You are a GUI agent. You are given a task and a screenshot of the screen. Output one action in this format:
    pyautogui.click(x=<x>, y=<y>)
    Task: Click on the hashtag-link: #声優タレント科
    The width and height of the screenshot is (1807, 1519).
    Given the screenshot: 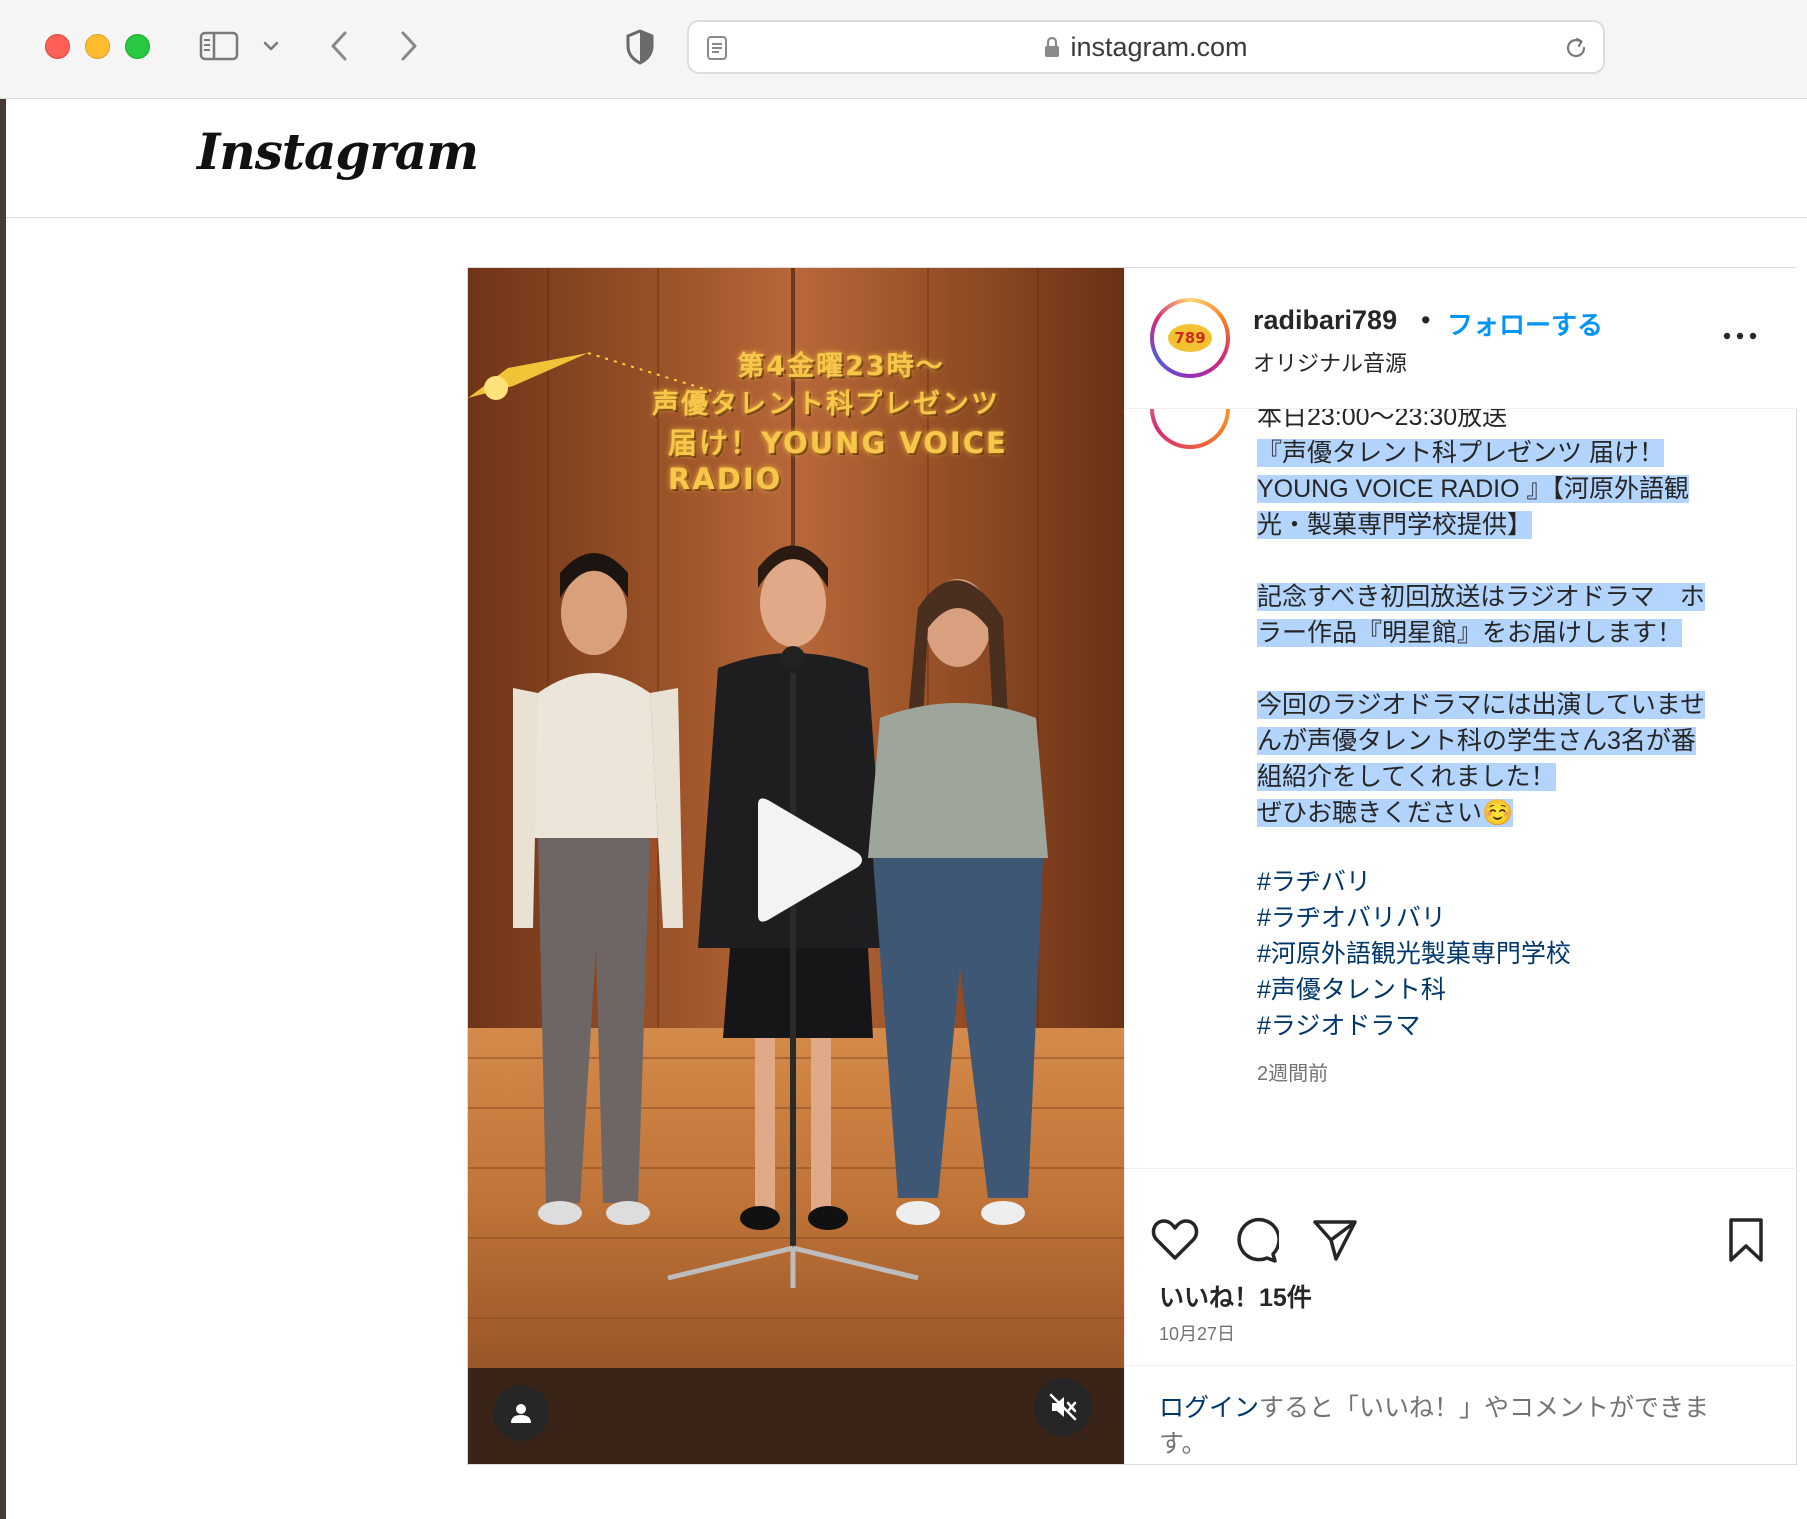 What is the action you would take?
    pyautogui.click(x=1414, y=990)
    